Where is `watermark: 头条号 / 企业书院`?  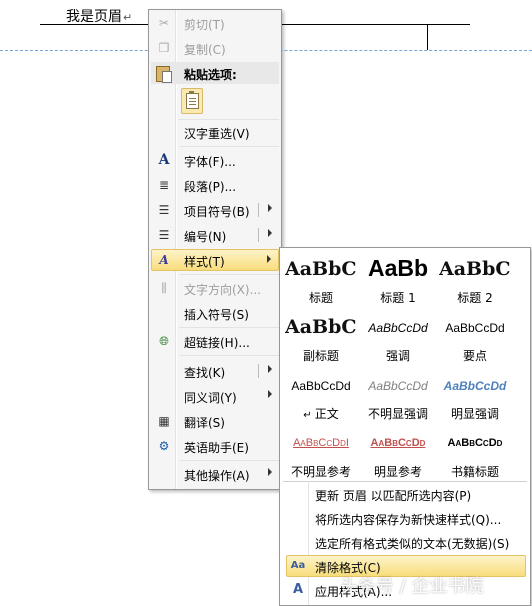 watermark: 头条号 / 企业书院 is located at coordinates (412, 586).